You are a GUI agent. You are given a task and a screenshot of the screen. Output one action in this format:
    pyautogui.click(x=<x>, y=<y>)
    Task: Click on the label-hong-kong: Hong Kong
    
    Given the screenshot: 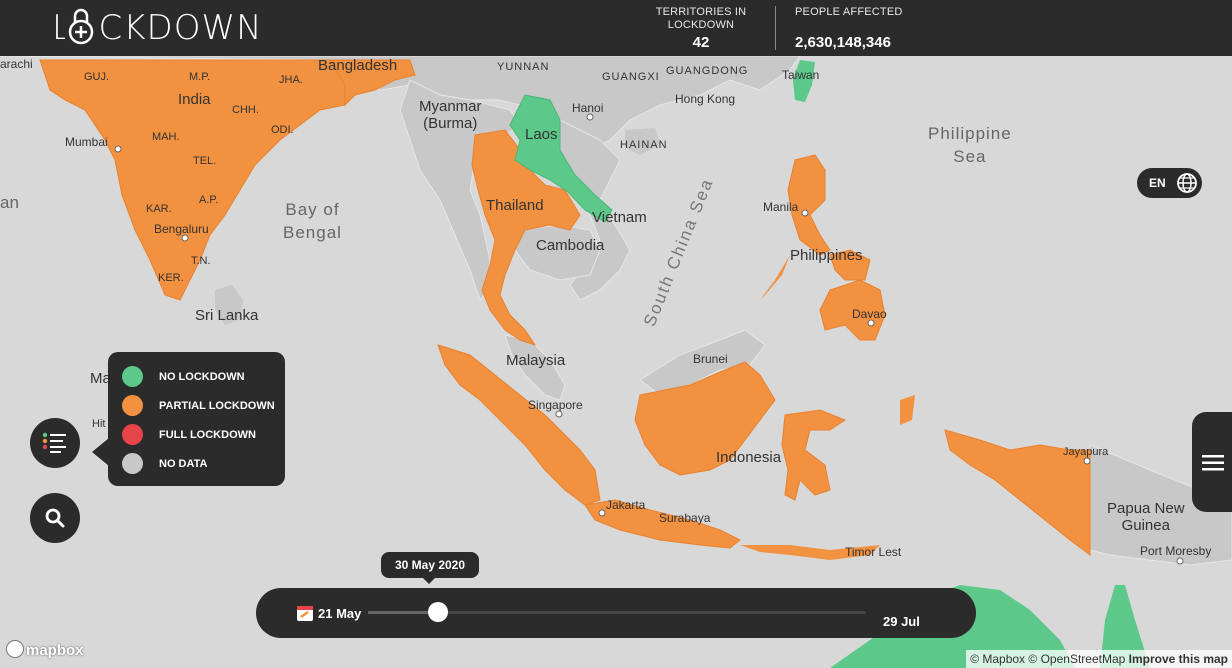 What is the action you would take?
    pyautogui.click(x=705, y=99)
    